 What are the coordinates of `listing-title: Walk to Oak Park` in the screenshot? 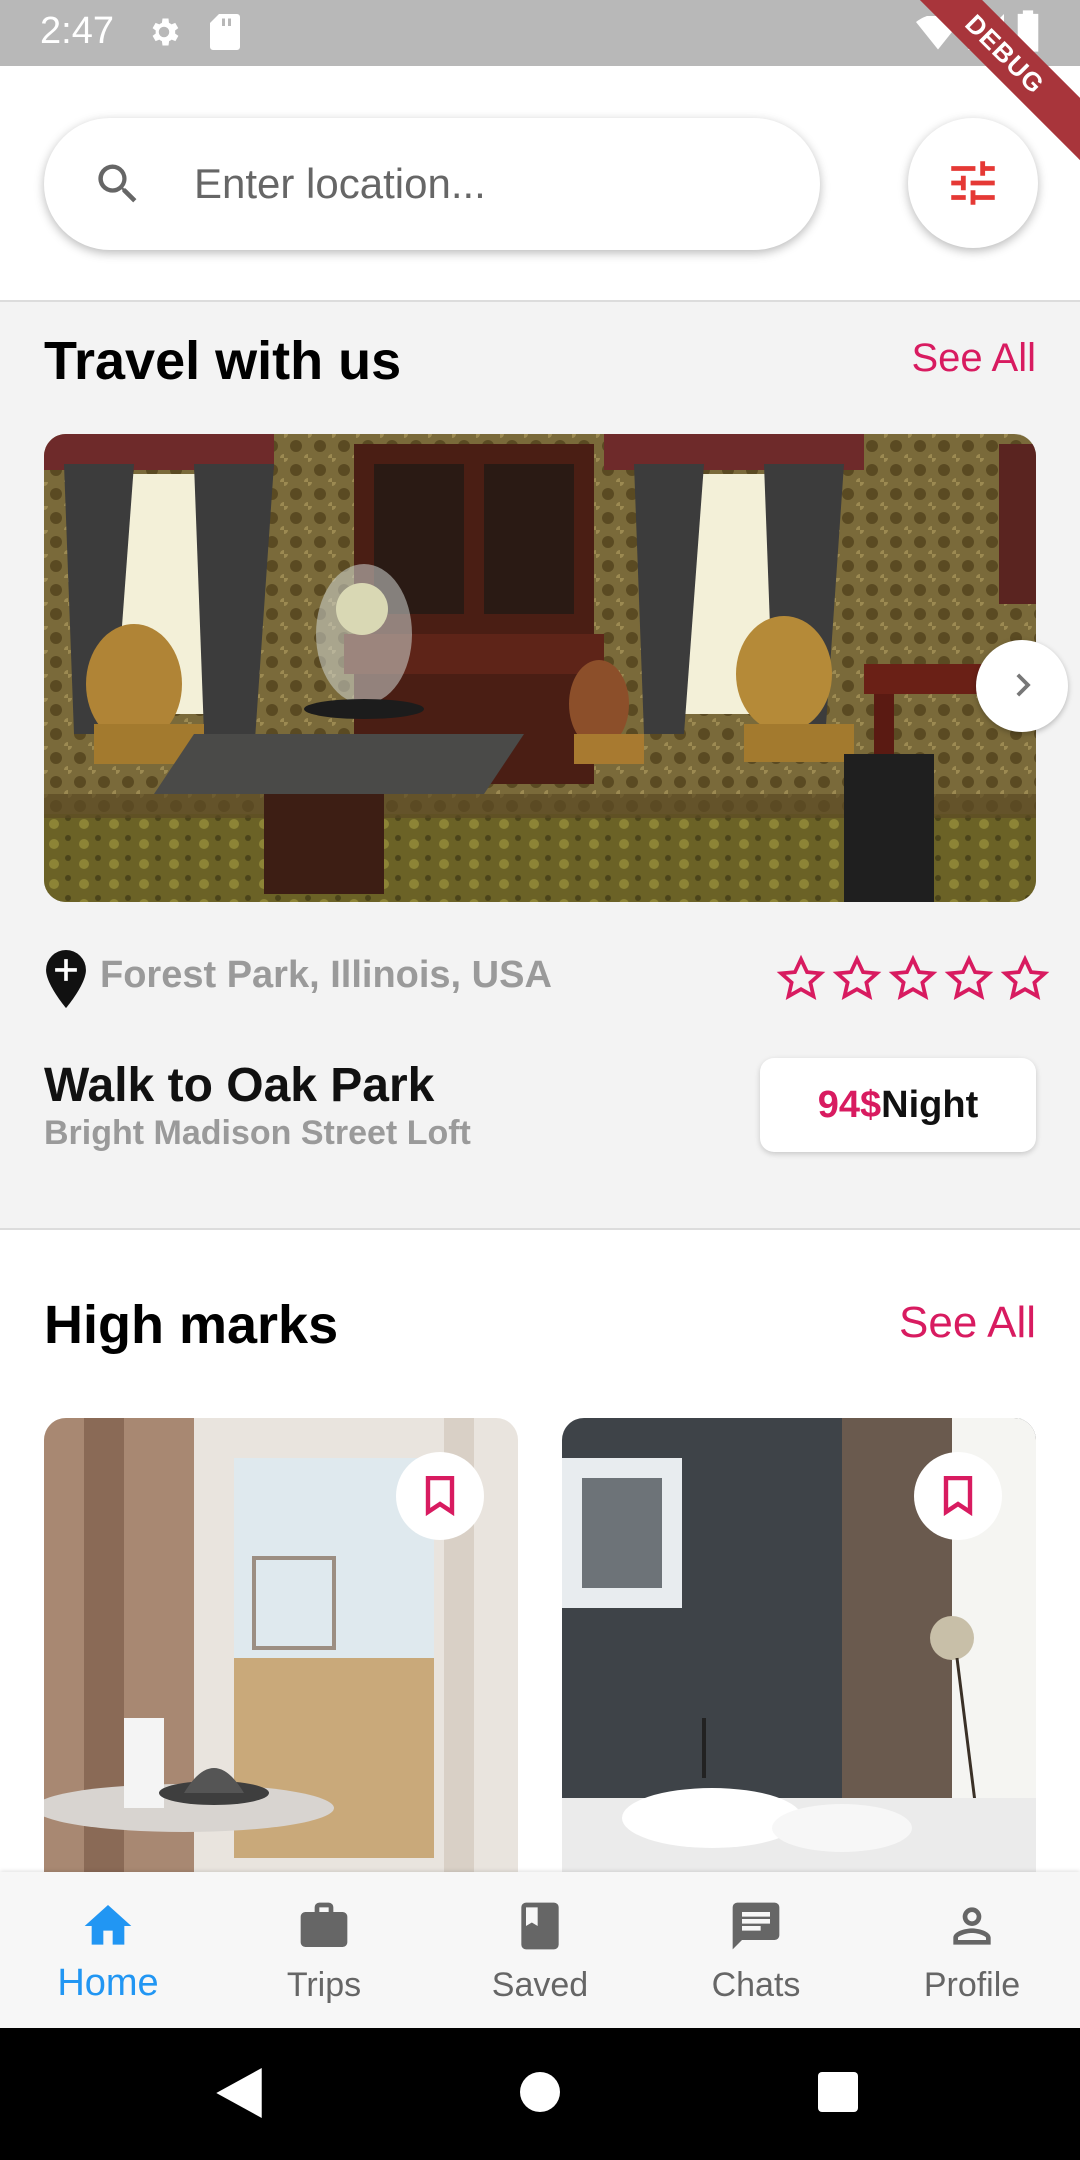 It's located at (239, 1085).